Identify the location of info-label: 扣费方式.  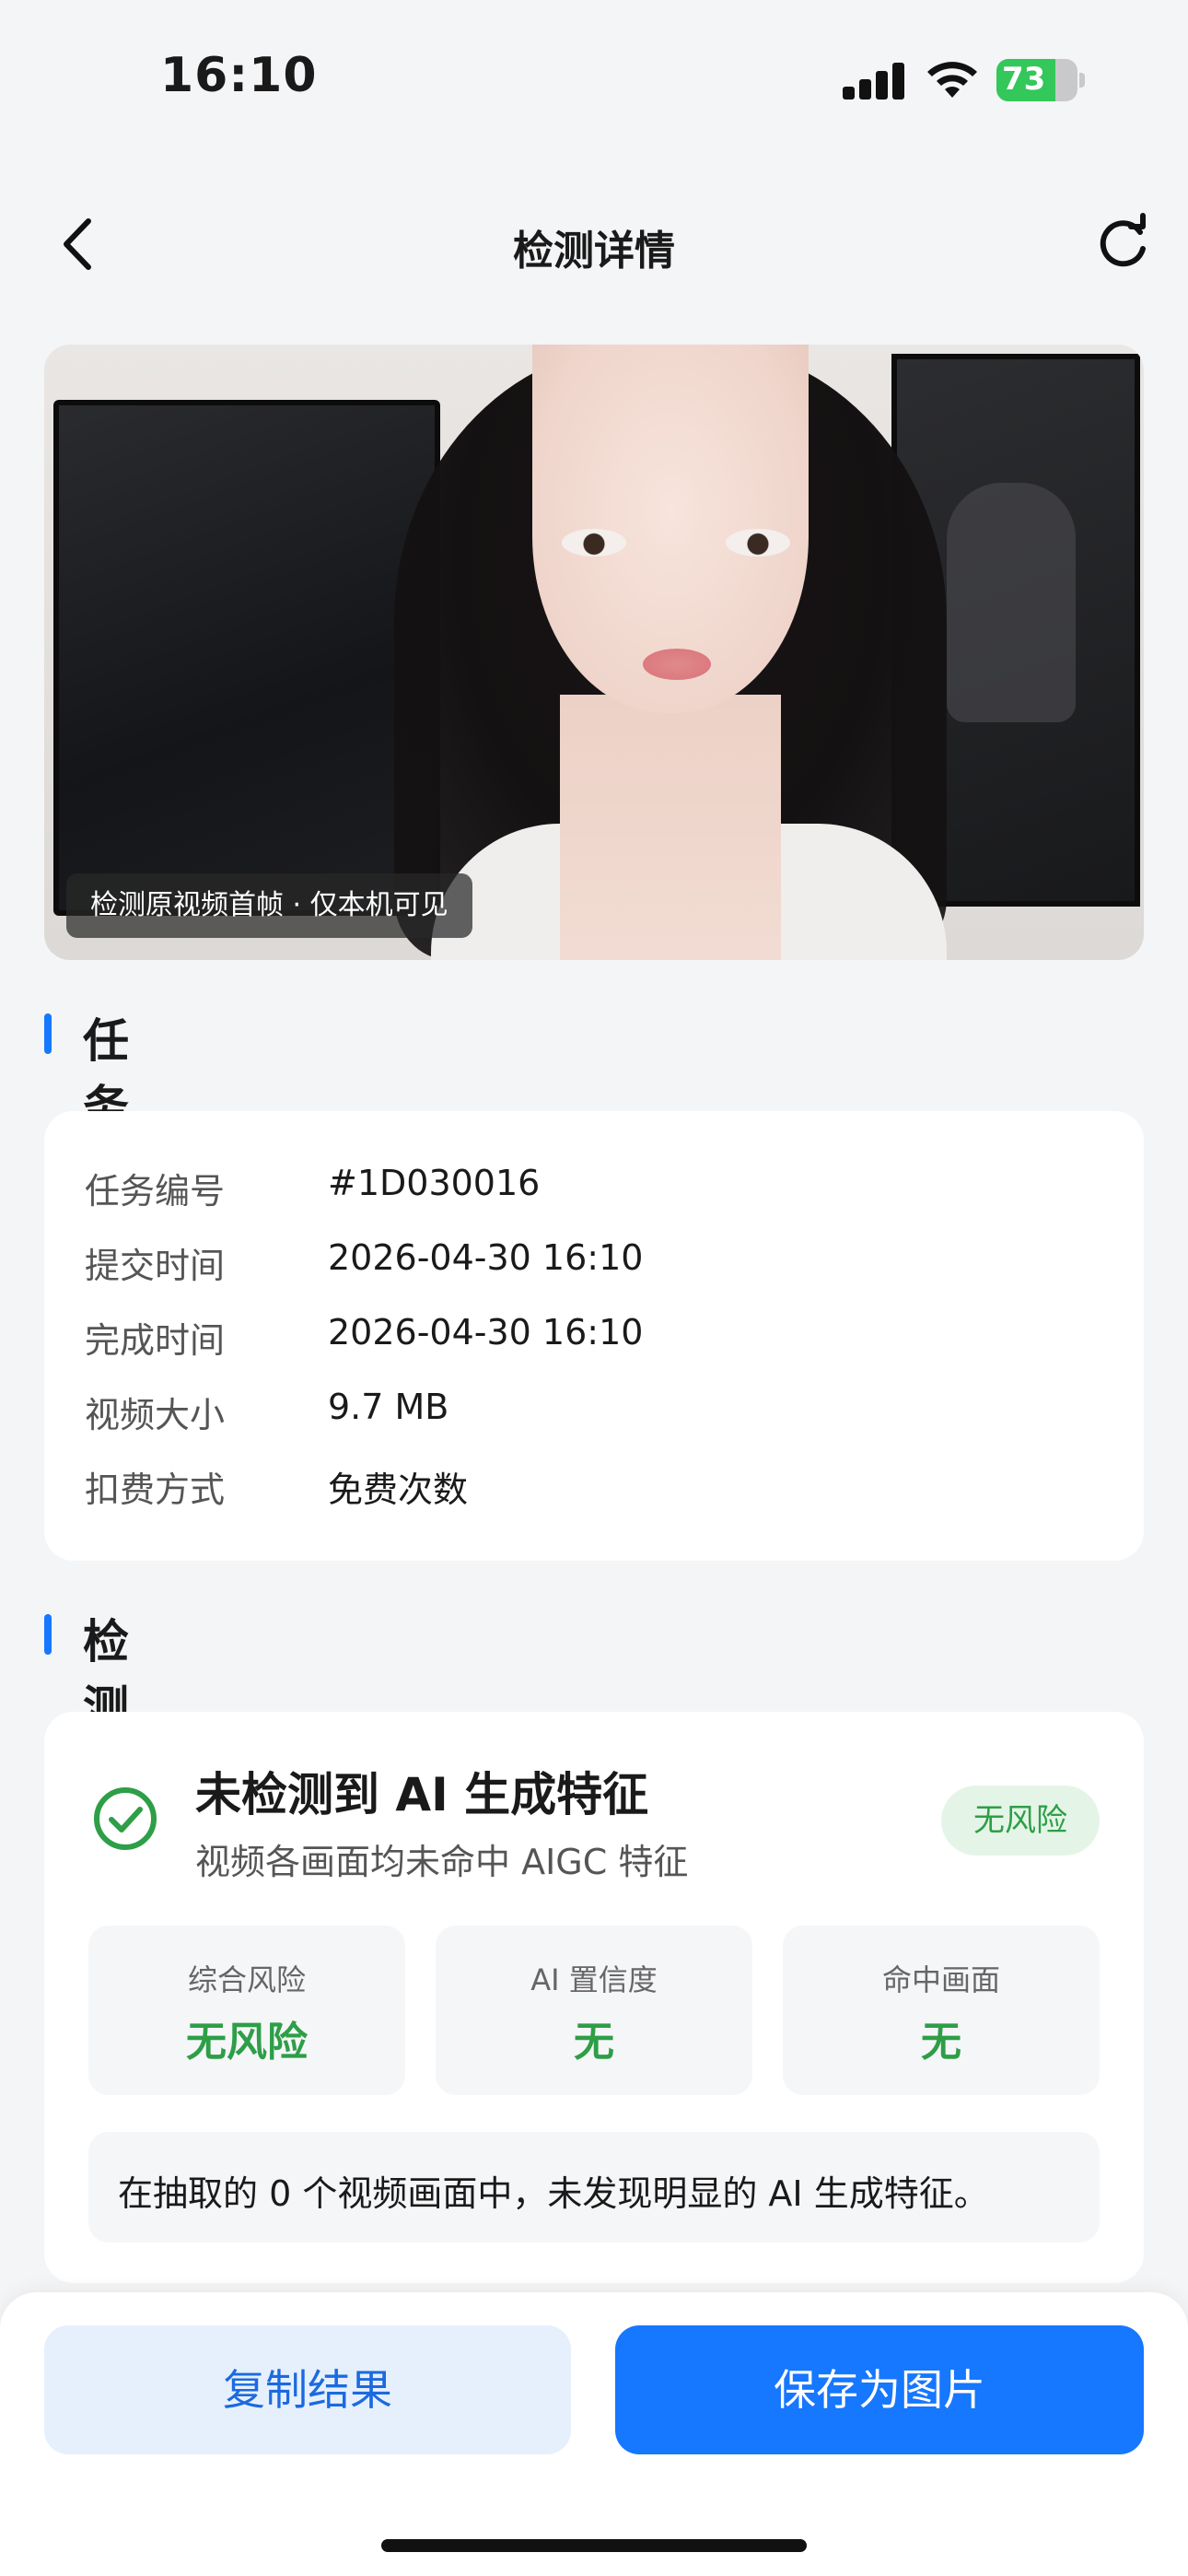
(155, 1489).